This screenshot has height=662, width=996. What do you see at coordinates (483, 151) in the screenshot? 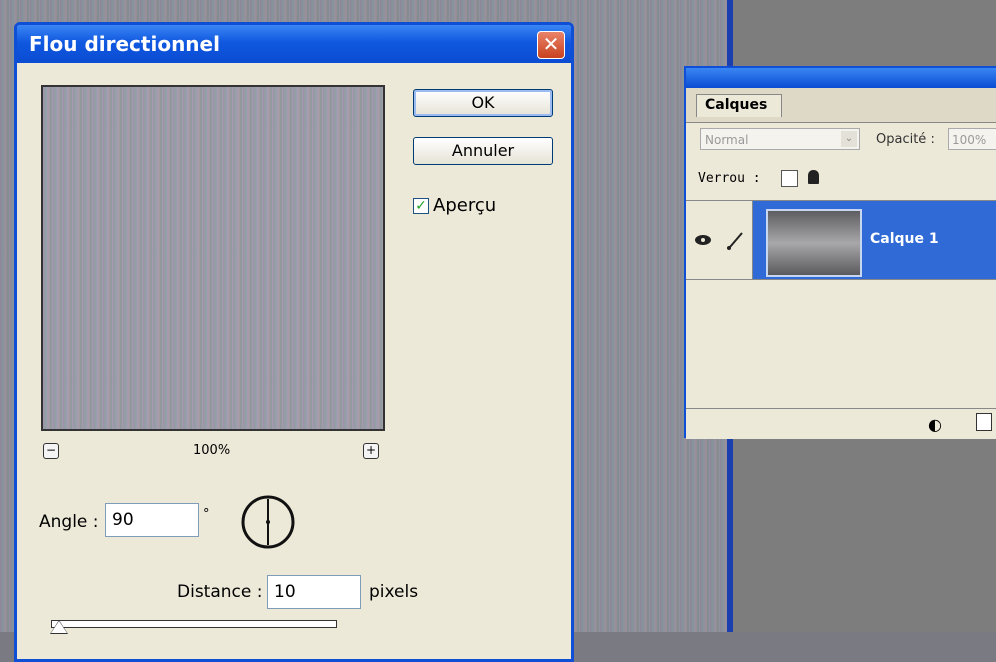
I see `cancel-button: Annuler` at bounding box center [483, 151].